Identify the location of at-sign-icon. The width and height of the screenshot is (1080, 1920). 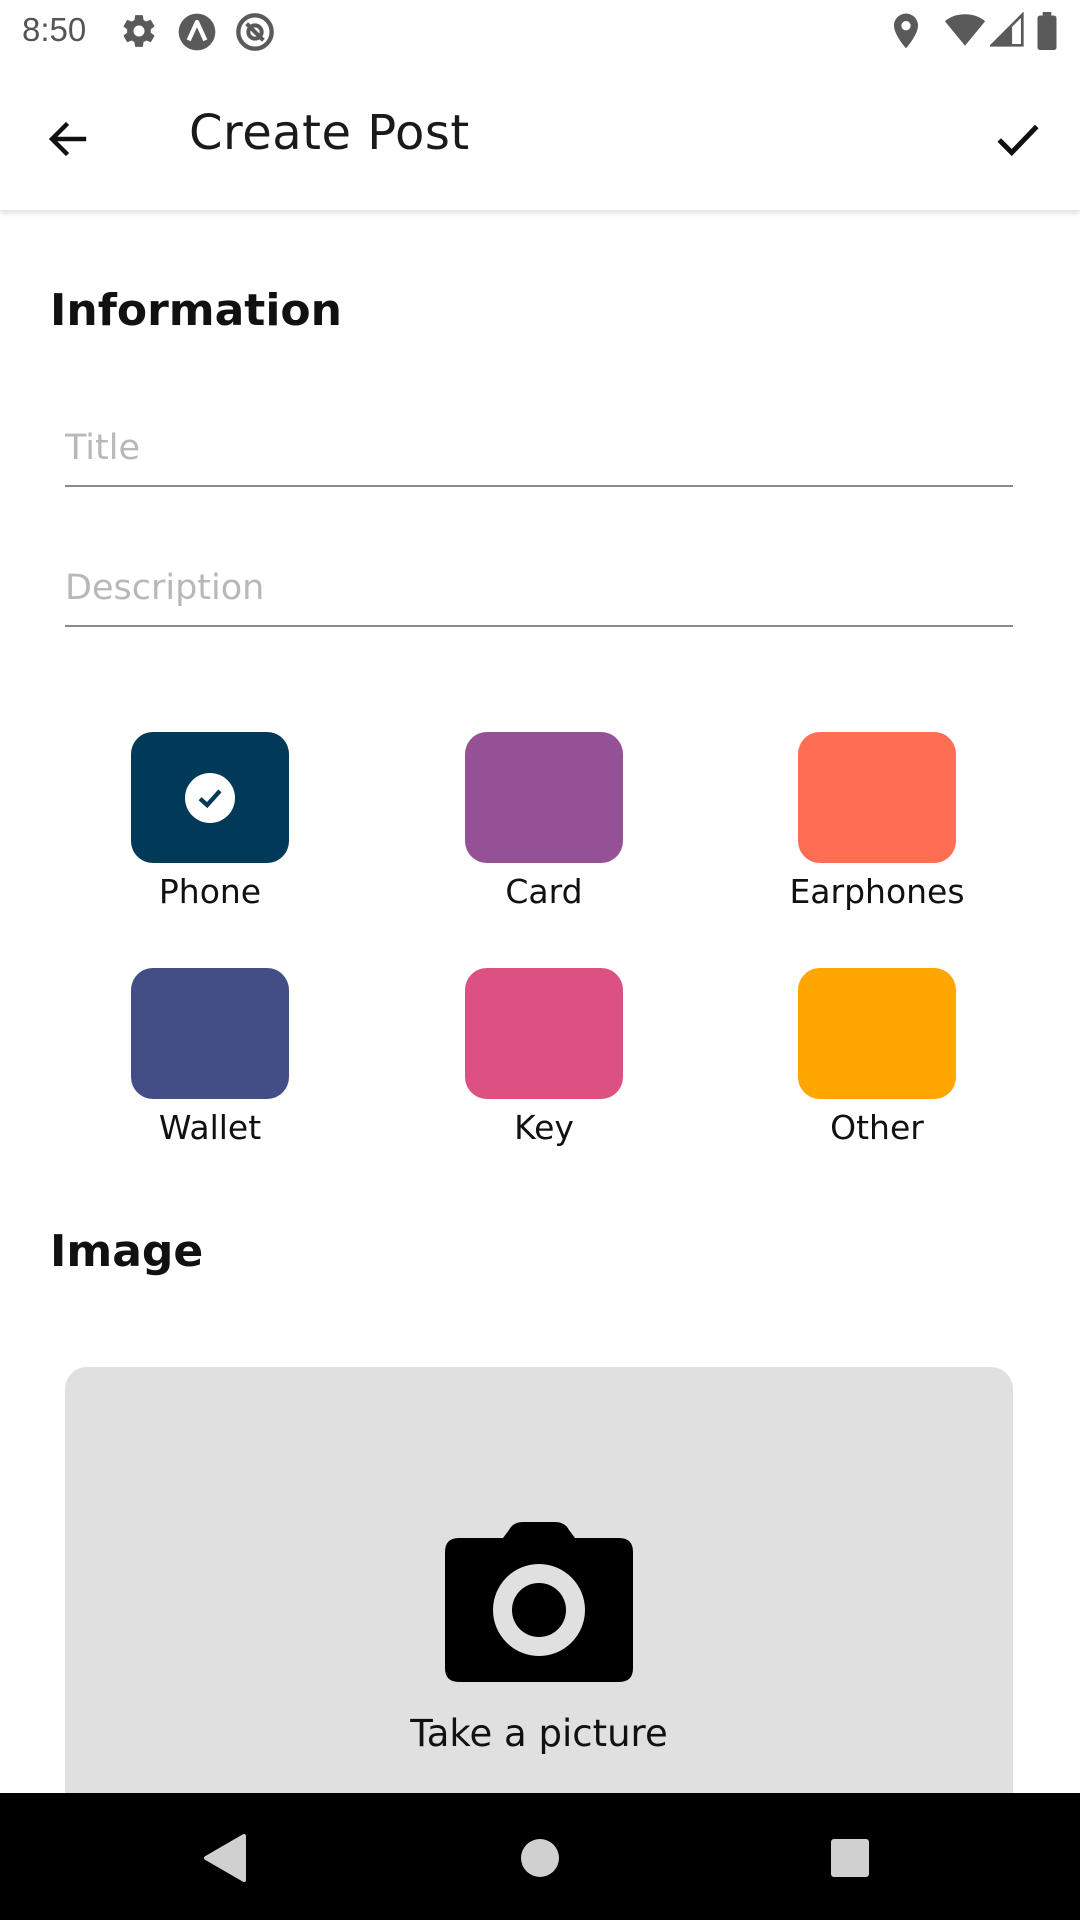
(255, 32).